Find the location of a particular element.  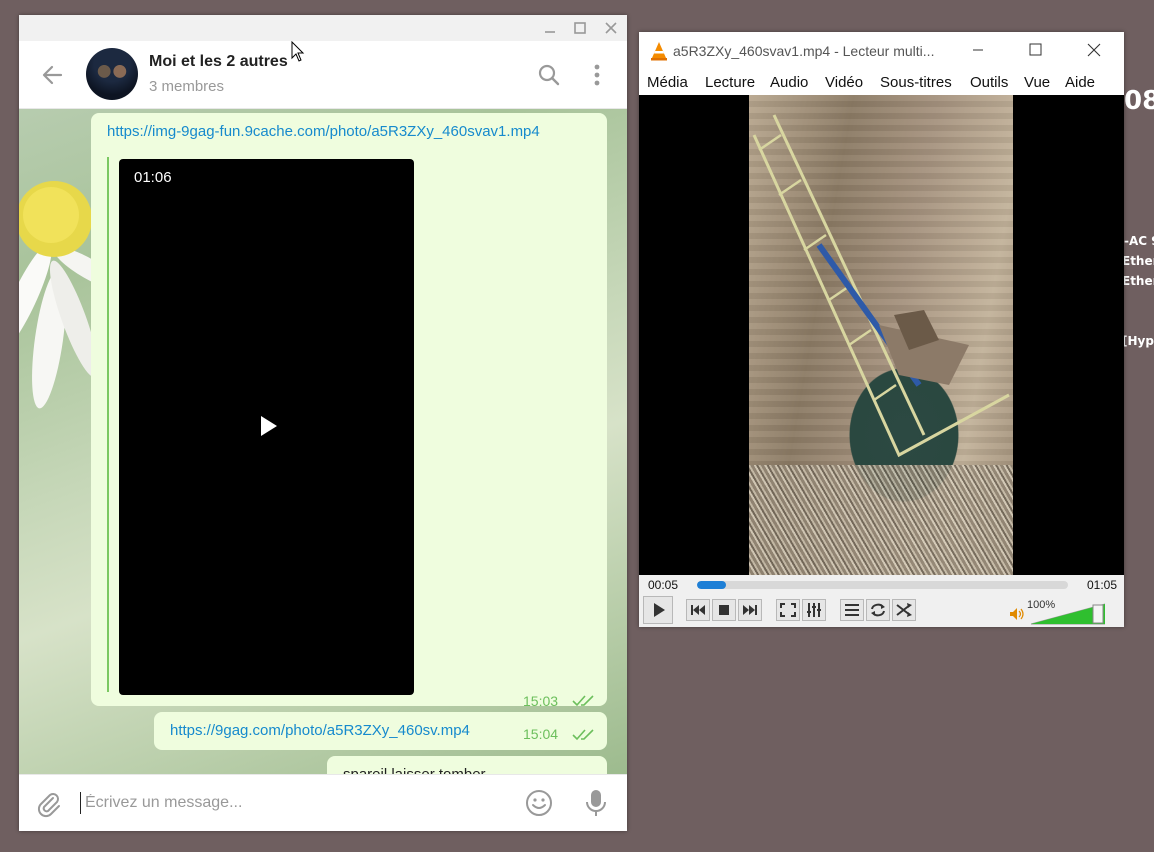

back-arrow-icon is located at coordinates (53, 75).